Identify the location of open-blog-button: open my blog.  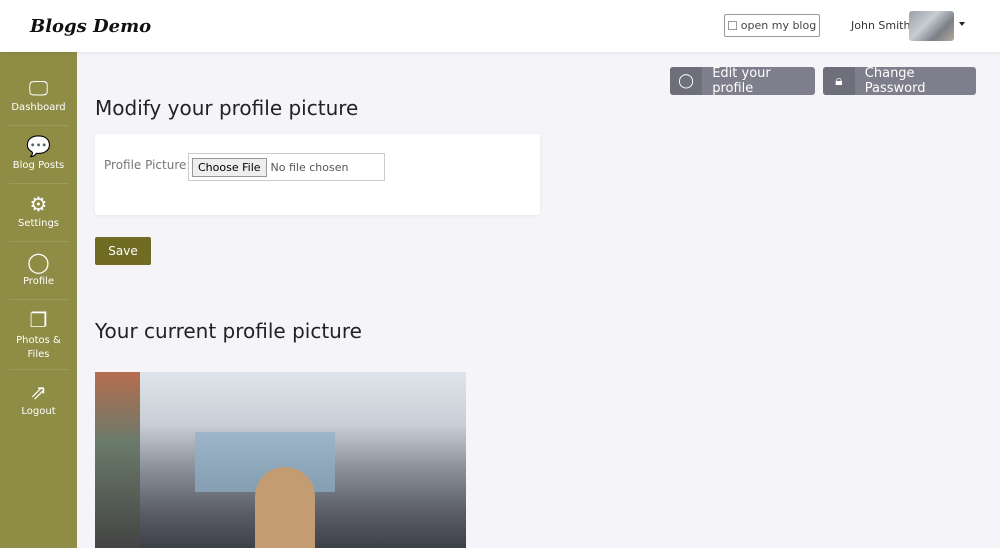
(772, 25).